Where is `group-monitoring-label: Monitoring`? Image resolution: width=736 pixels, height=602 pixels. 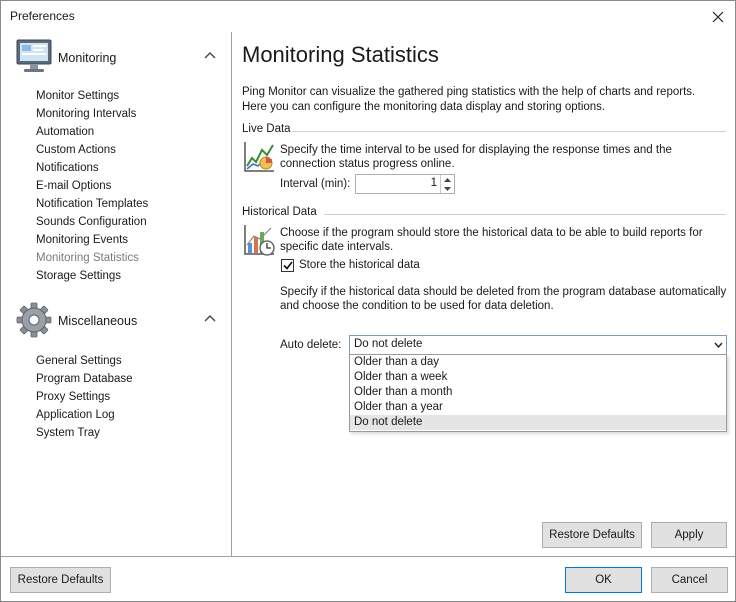
group-monitoring-label: Monitoring is located at coordinates (87, 58).